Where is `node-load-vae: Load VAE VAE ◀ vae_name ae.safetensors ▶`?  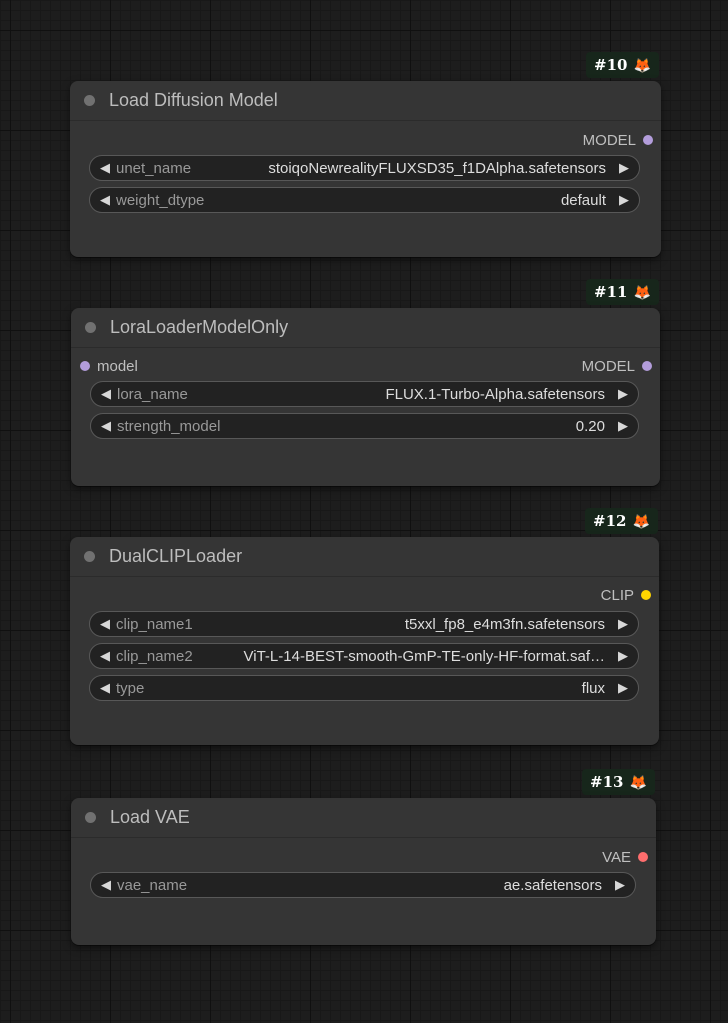
node-load-vae: Load VAE VAE ◀ vae_name ae.safetensors ▶ is located at coordinates (363, 871).